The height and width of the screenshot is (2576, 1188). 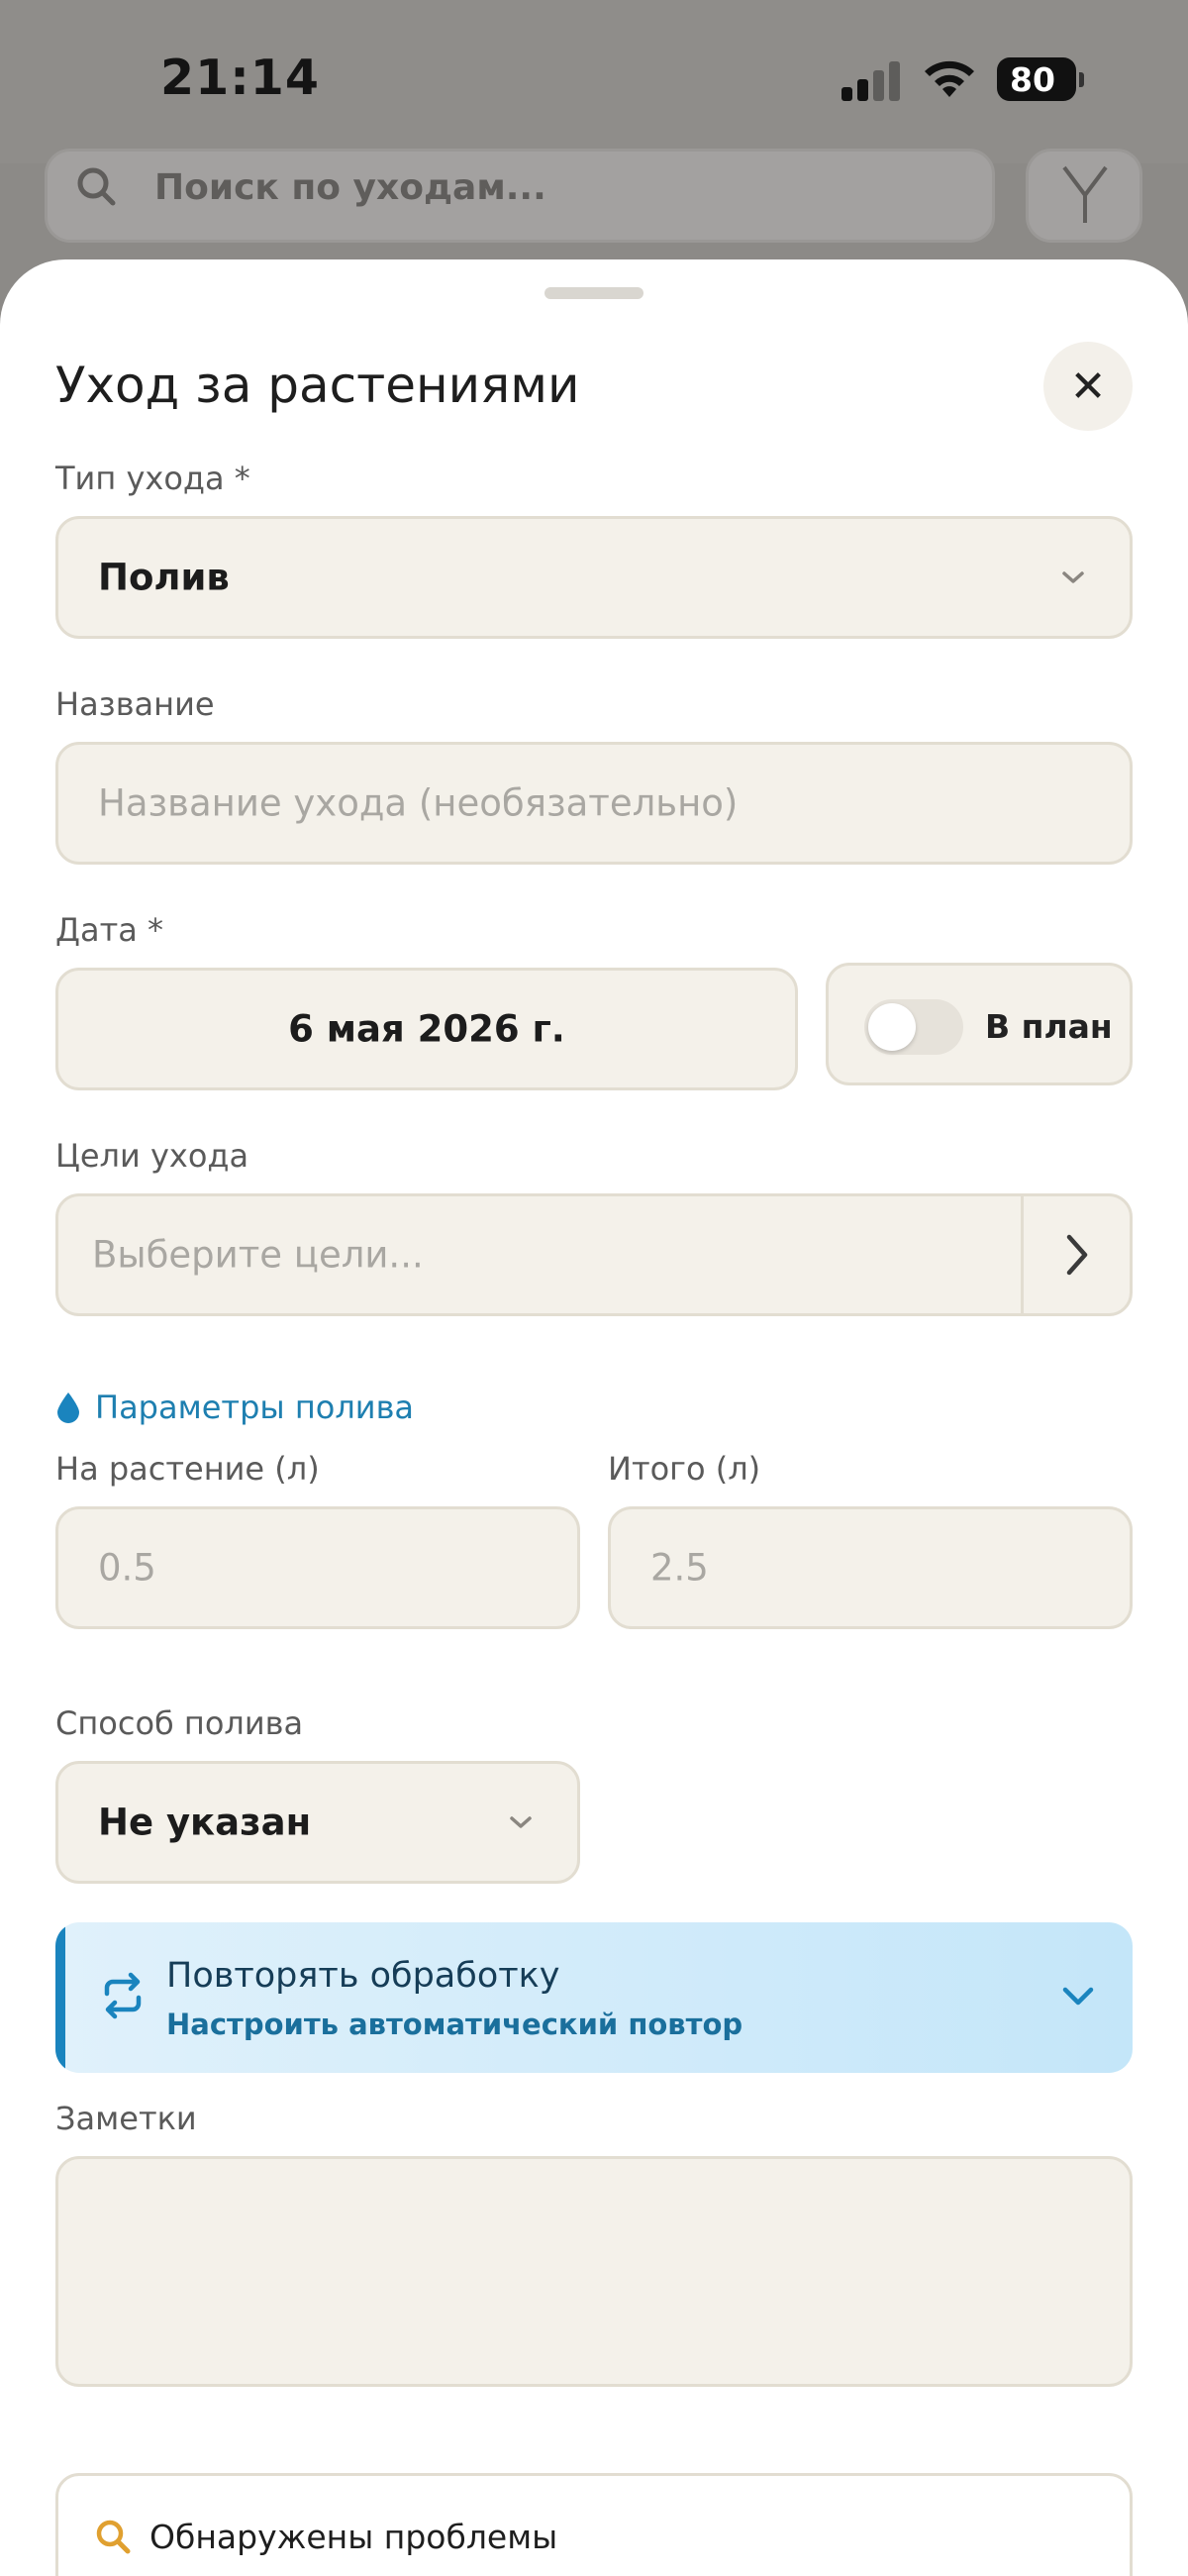 What do you see at coordinates (126, 2118) in the screenshot?
I see `notes-label: Заметки` at bounding box center [126, 2118].